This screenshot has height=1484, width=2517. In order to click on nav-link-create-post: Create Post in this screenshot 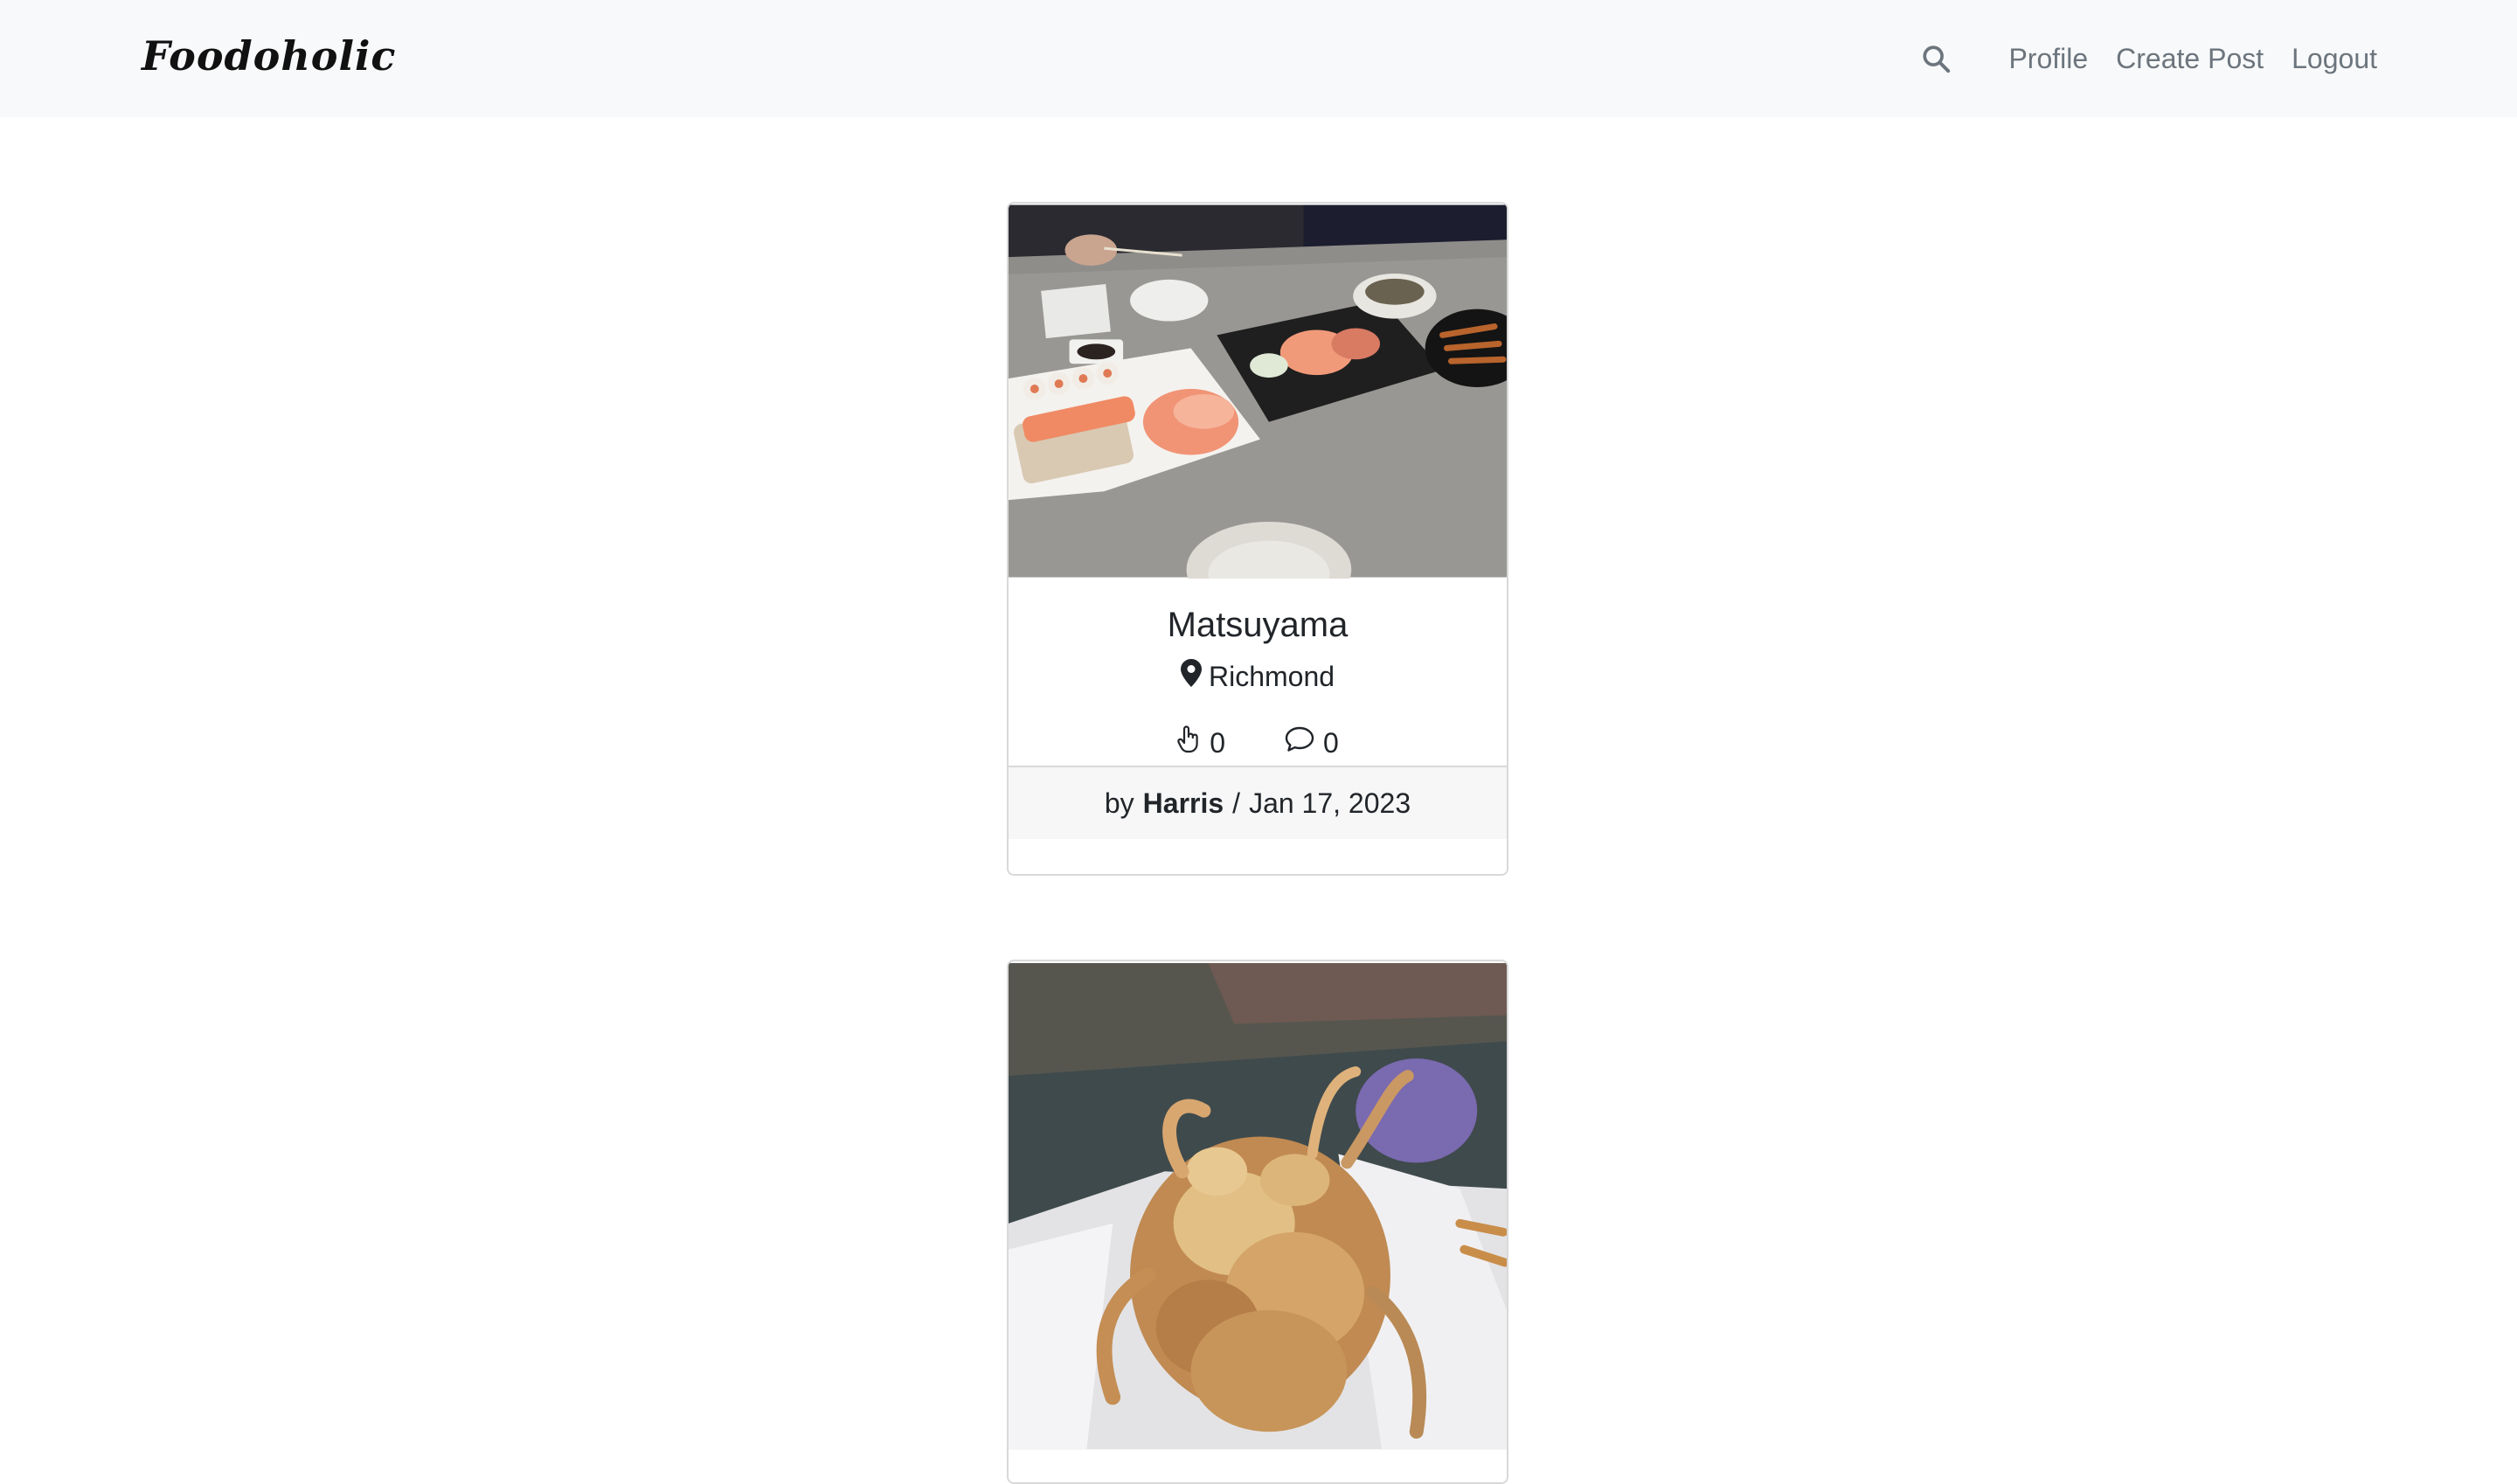, I will do `click(2190, 59)`.